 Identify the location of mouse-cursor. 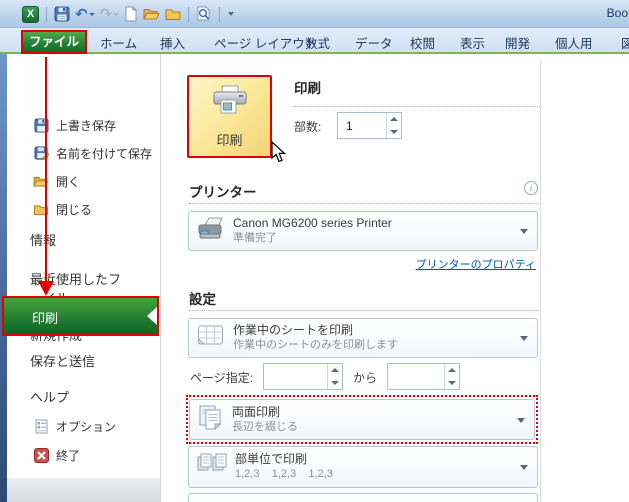
(280, 155).